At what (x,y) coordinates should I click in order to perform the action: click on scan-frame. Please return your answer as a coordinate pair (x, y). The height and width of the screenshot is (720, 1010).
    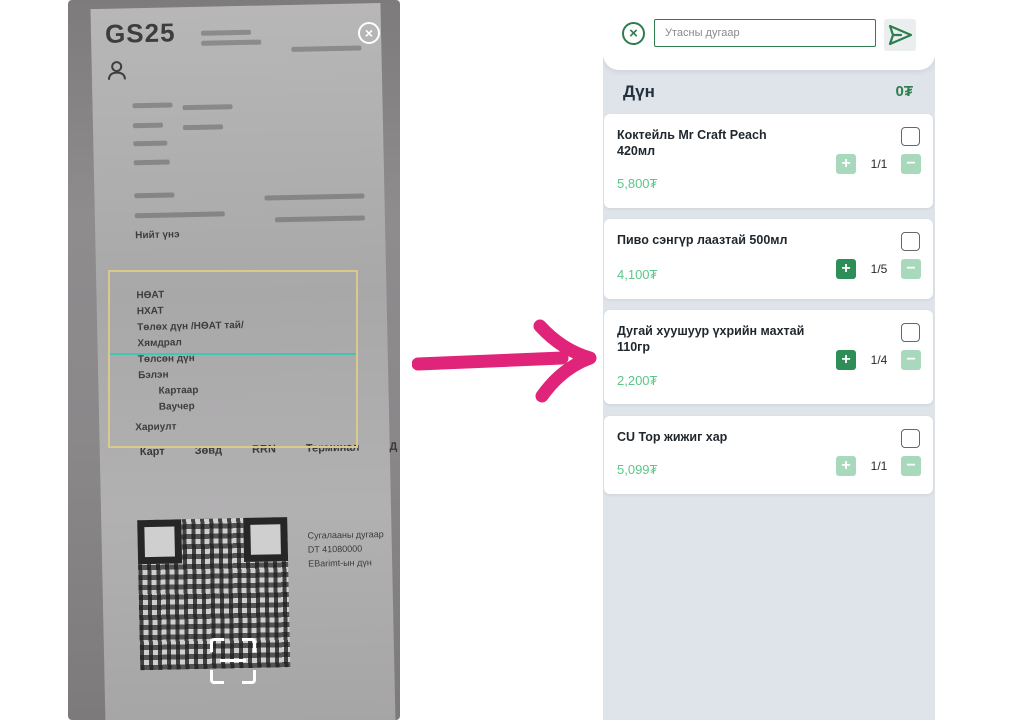
    Looking at the image, I should click on (233, 359).